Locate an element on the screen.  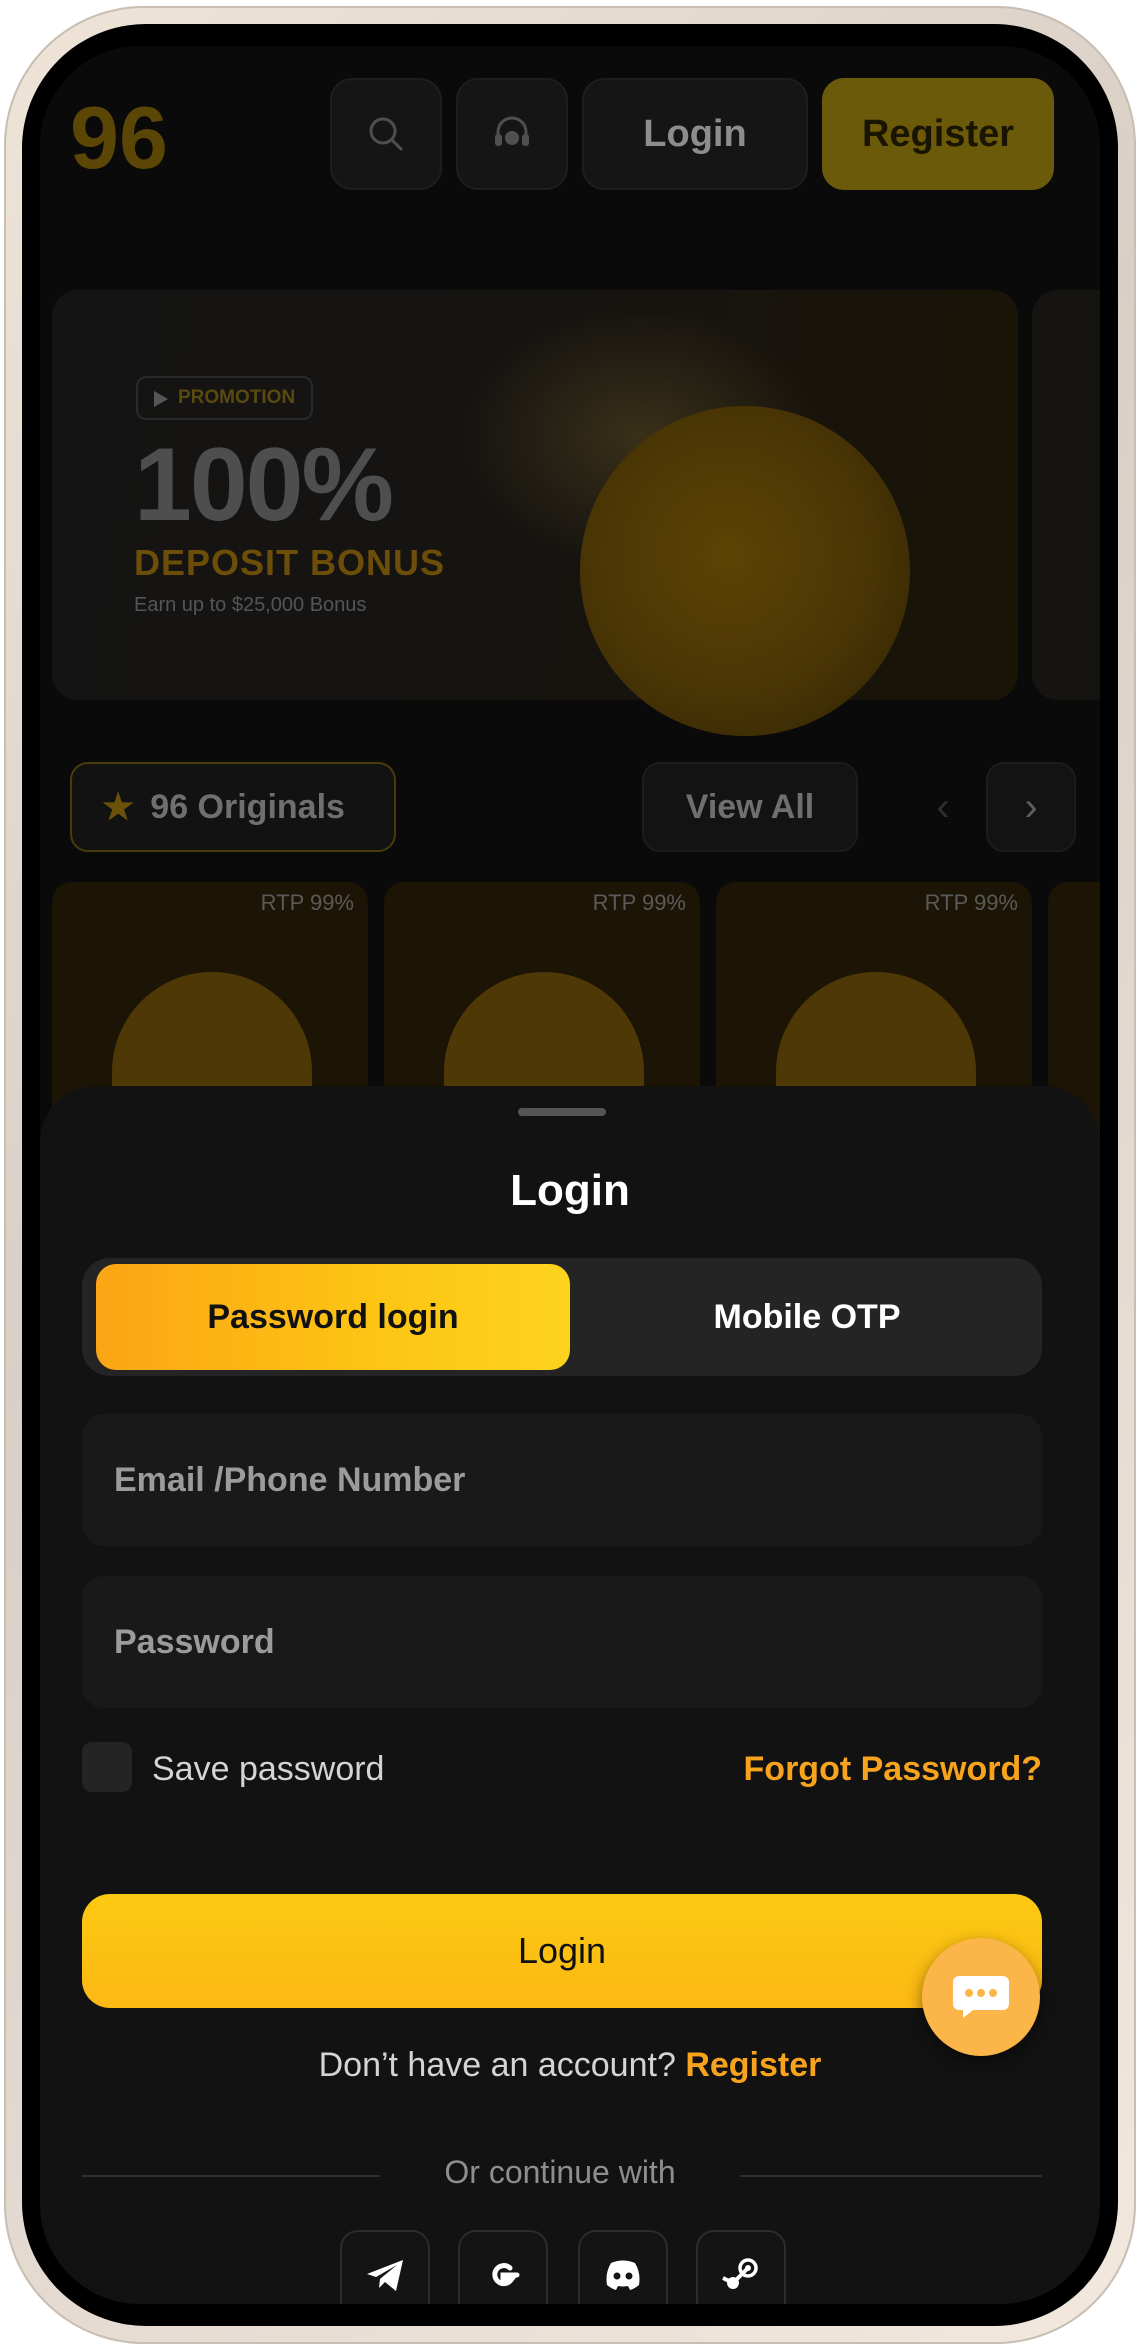
login-method-tabs: Password login Mobile OTP is located at coordinates (562, 1317).